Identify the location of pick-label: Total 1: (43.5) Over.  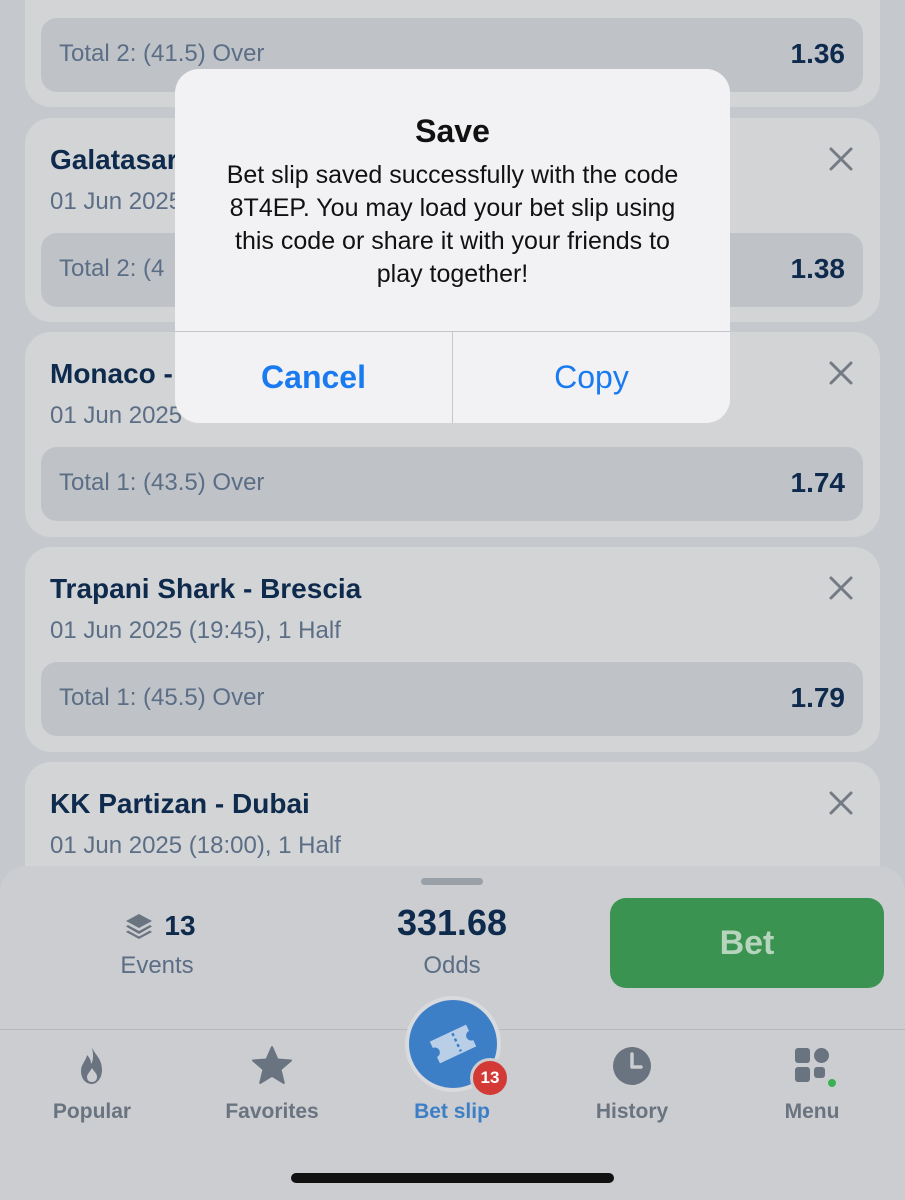
(162, 482).